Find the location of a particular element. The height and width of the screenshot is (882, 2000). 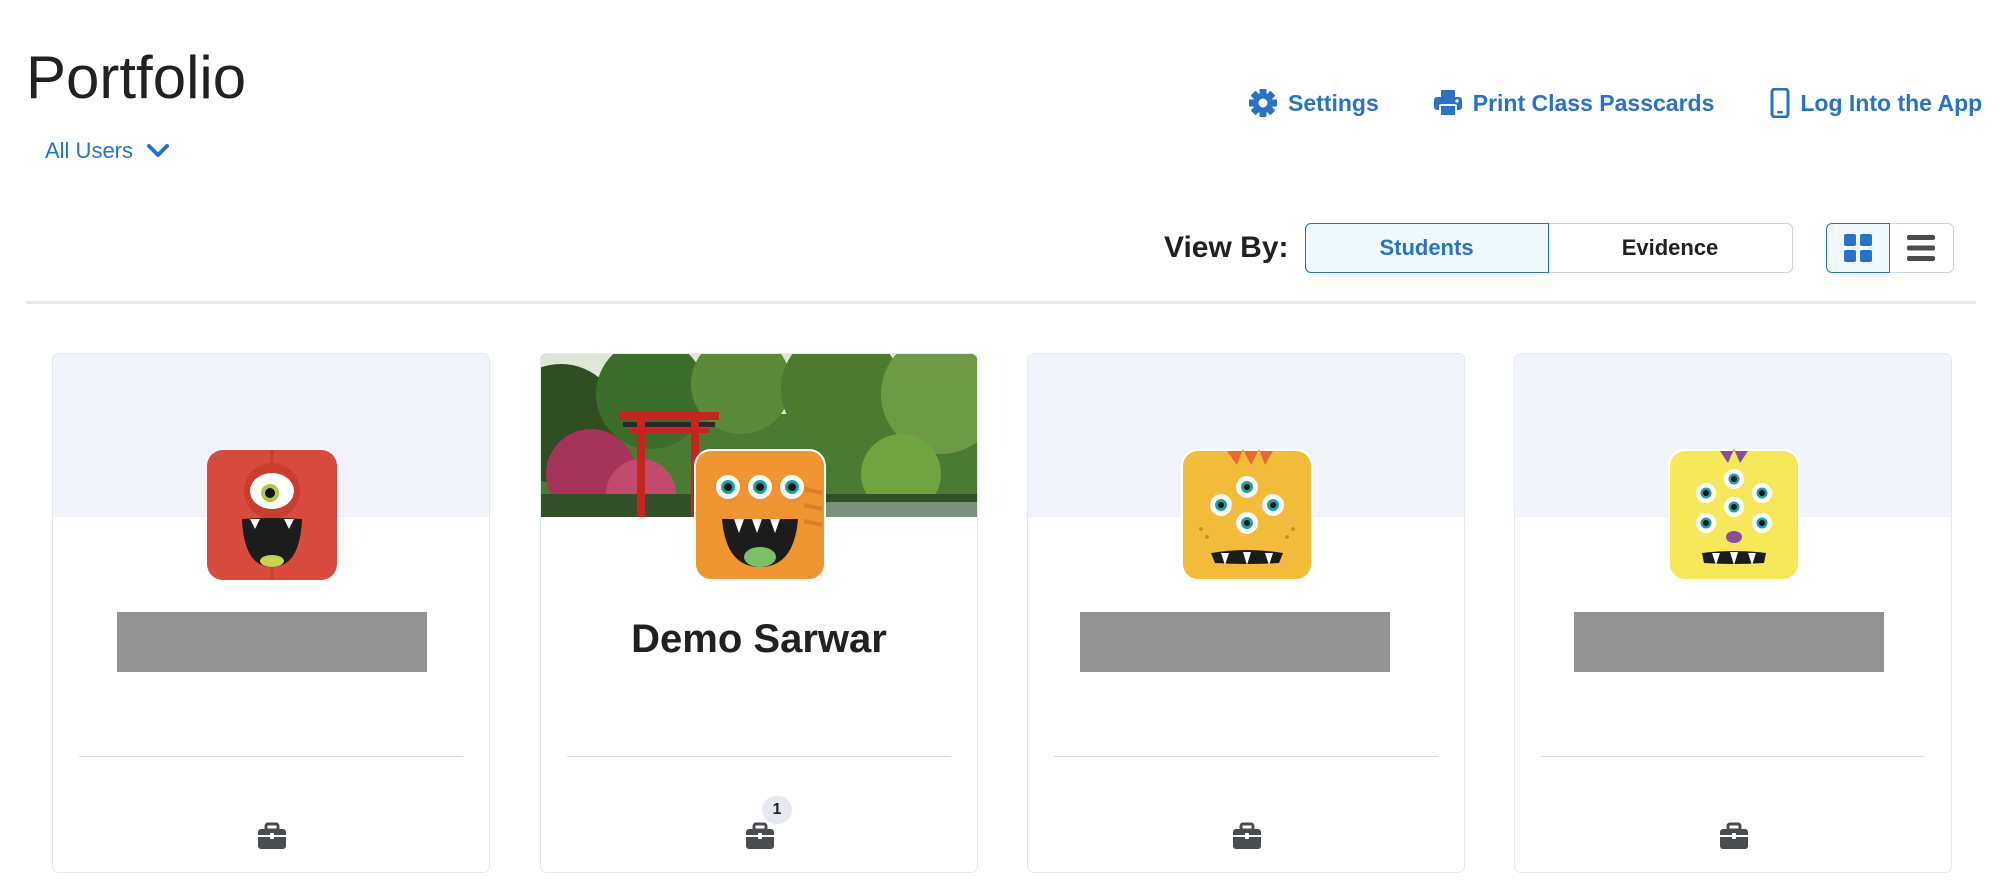

settings-label: Settings is located at coordinates (1333, 102).